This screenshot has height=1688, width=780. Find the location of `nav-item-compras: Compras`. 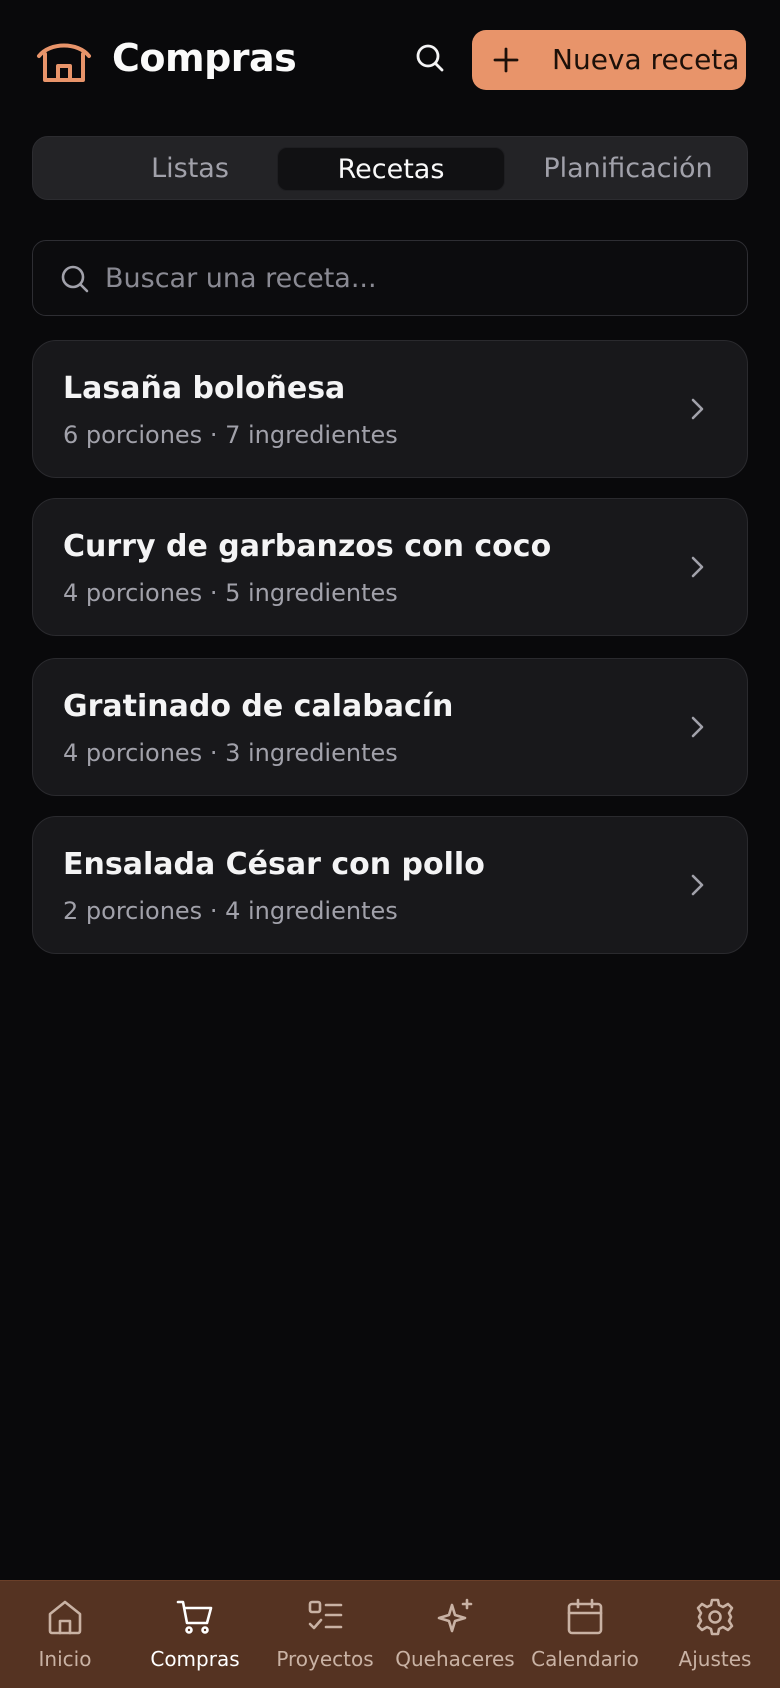

nav-item-compras: Compras is located at coordinates (195, 1634).